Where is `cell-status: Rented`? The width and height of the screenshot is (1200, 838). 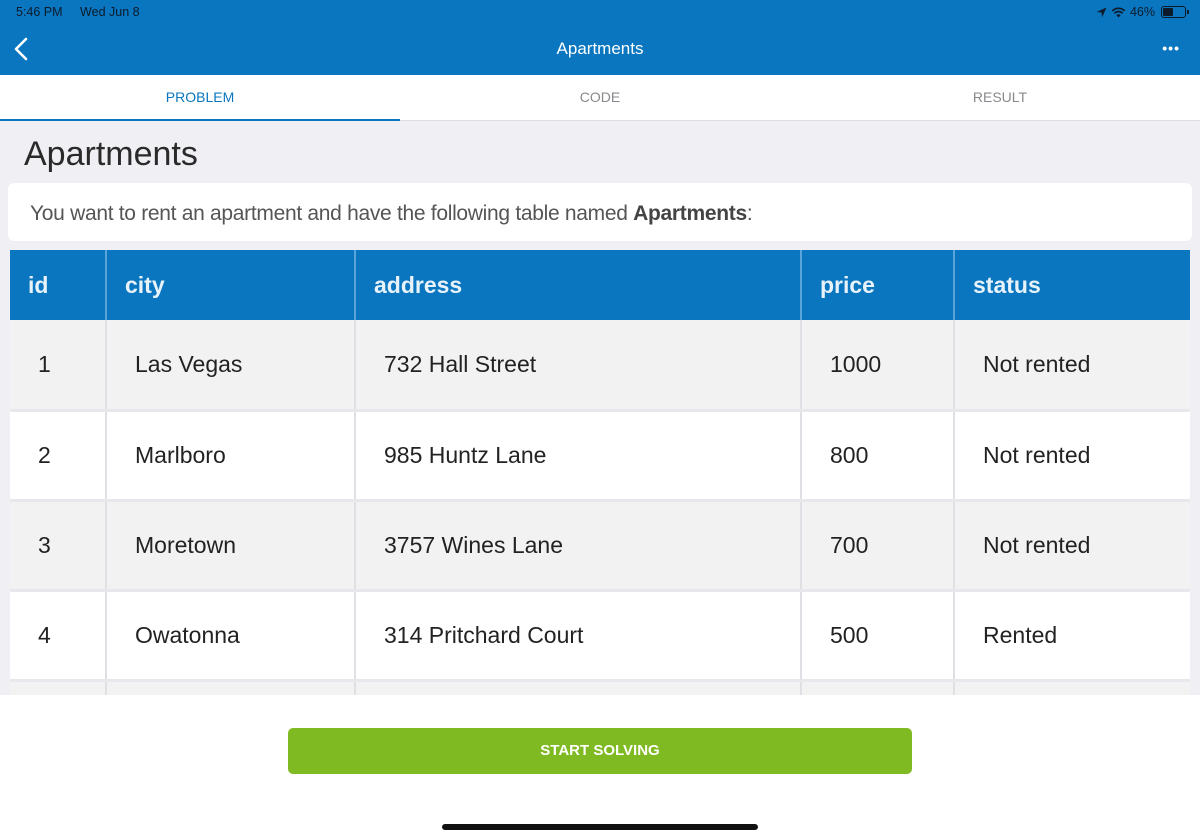 cell-status: Rented is located at coordinates (1072, 636).